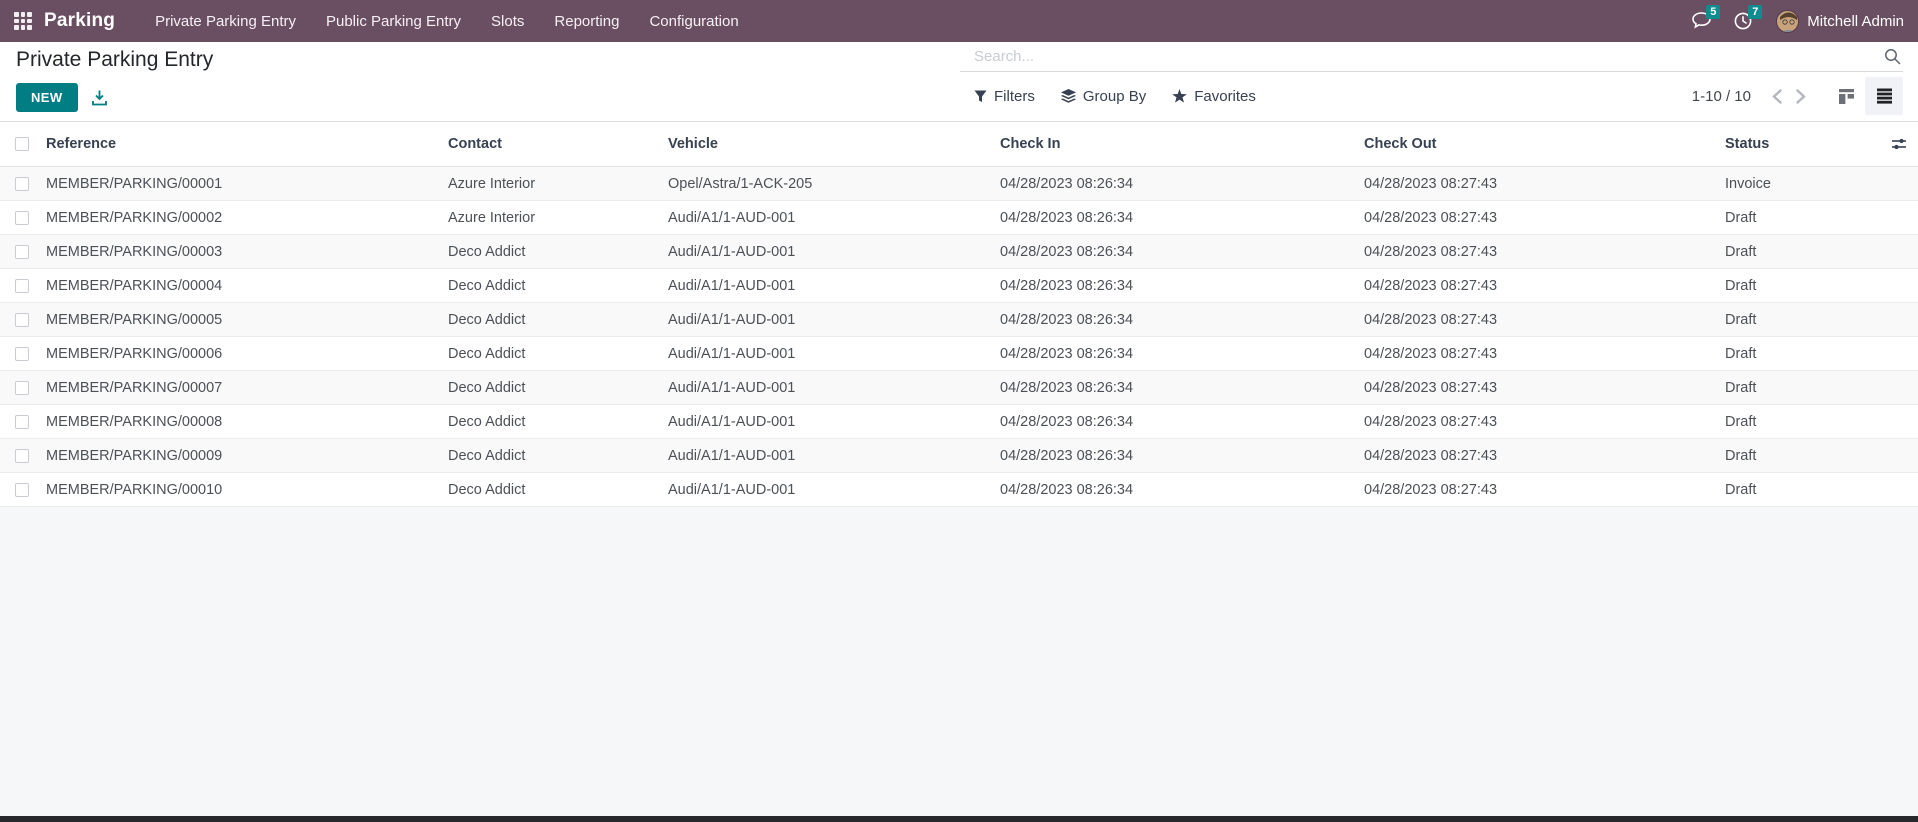 Image resolution: width=1918 pixels, height=822 pixels. I want to click on app-name: Parking, so click(79, 21).